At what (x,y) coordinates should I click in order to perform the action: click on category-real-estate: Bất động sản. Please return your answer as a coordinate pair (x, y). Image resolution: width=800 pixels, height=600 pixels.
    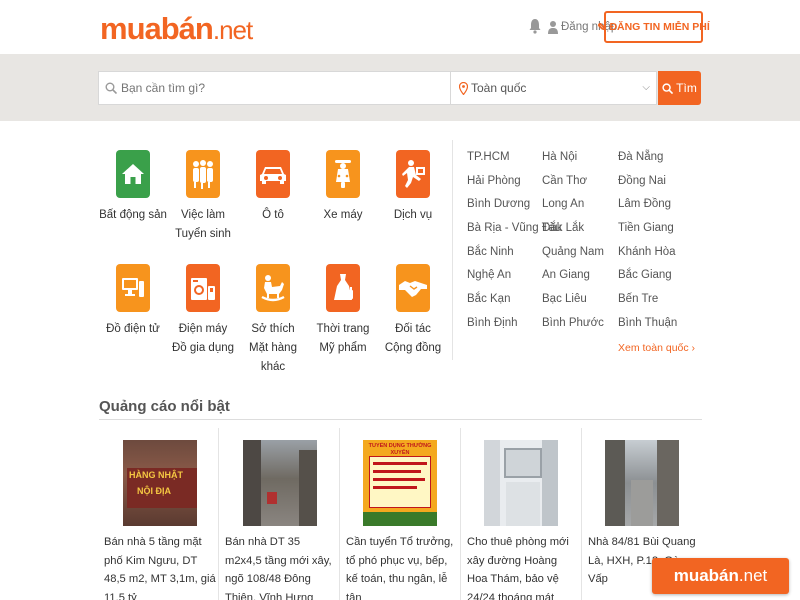
    Looking at the image, I should click on (133, 187).